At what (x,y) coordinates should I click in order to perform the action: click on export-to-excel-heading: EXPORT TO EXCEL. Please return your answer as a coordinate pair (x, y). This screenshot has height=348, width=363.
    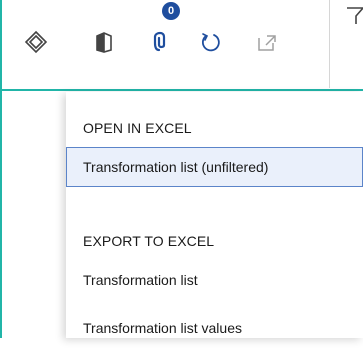
    Looking at the image, I should click on (149, 241).